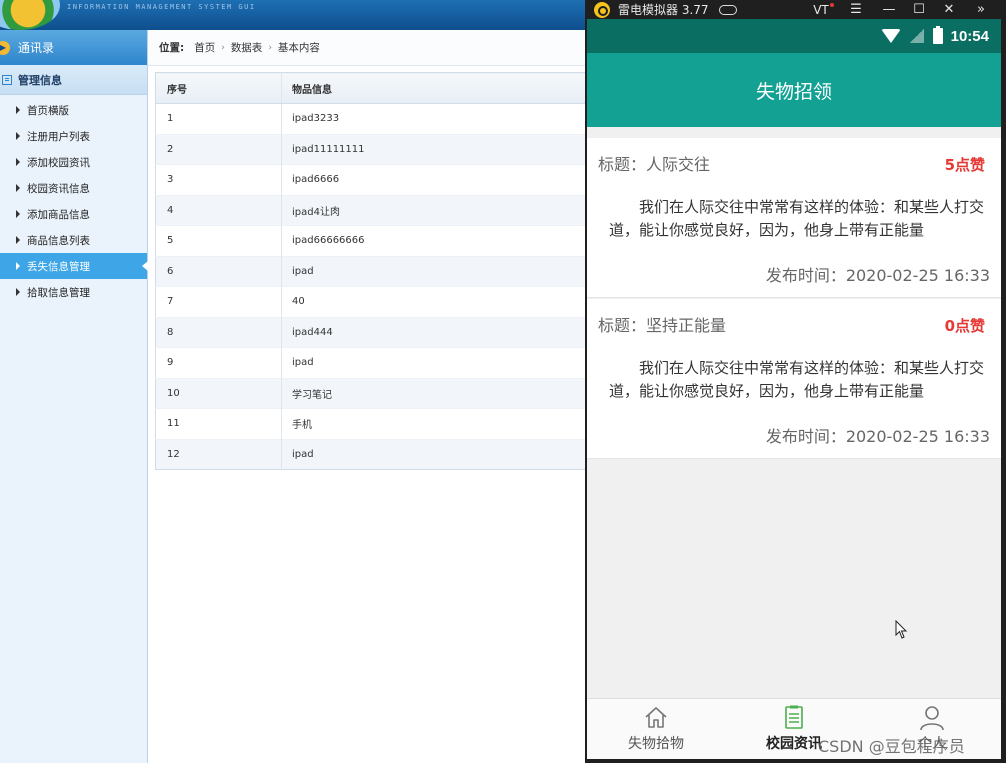 The width and height of the screenshot is (1006, 763). I want to click on nav-tab-lost-found: 失物拾物, so click(656, 729).